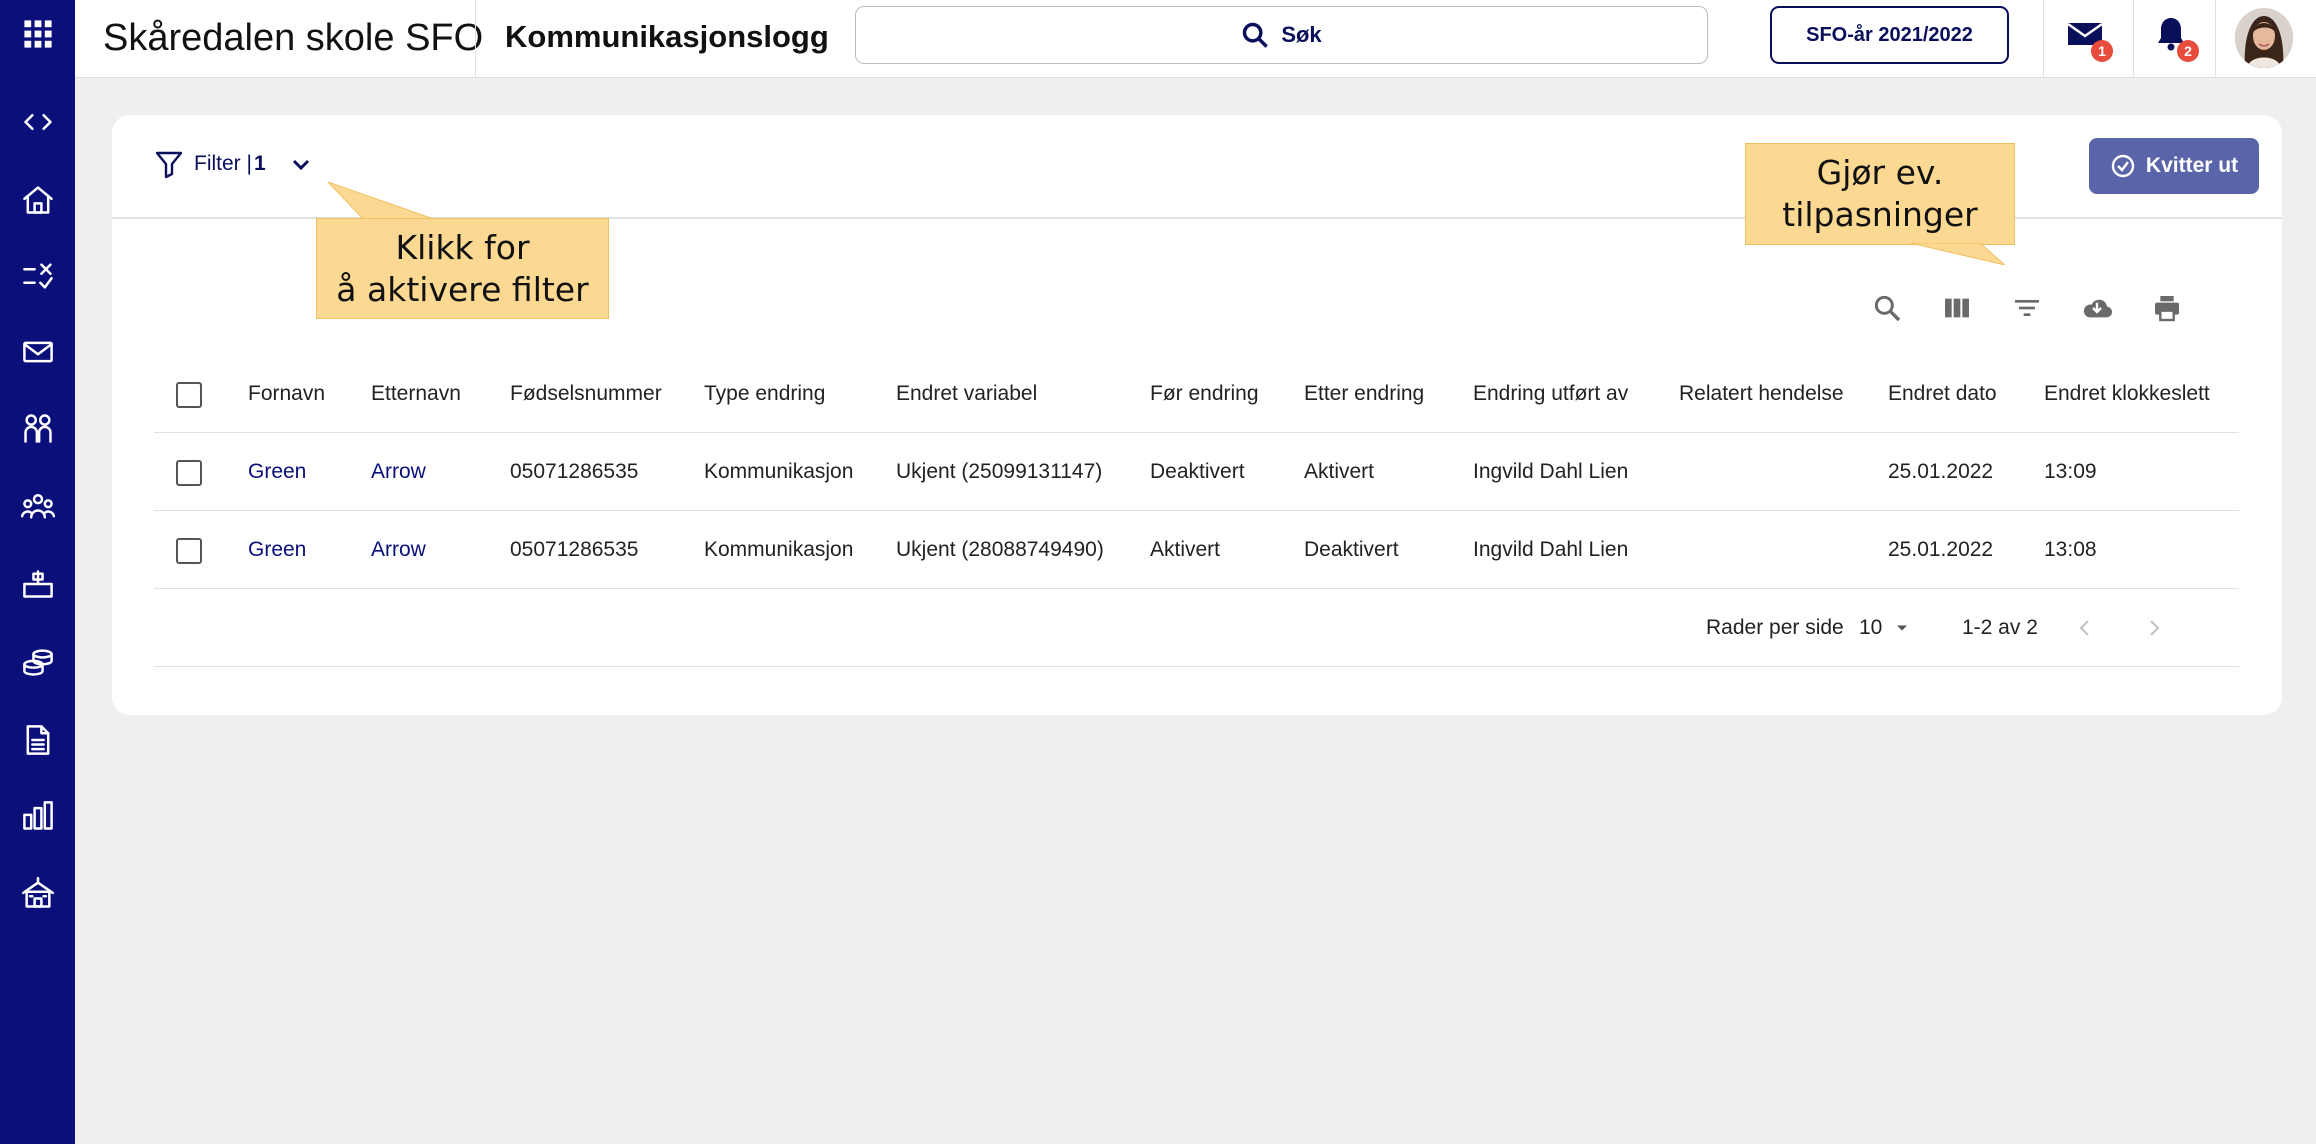 The height and width of the screenshot is (1144, 2316). I want to click on mail-badge: 1, so click(2102, 51).